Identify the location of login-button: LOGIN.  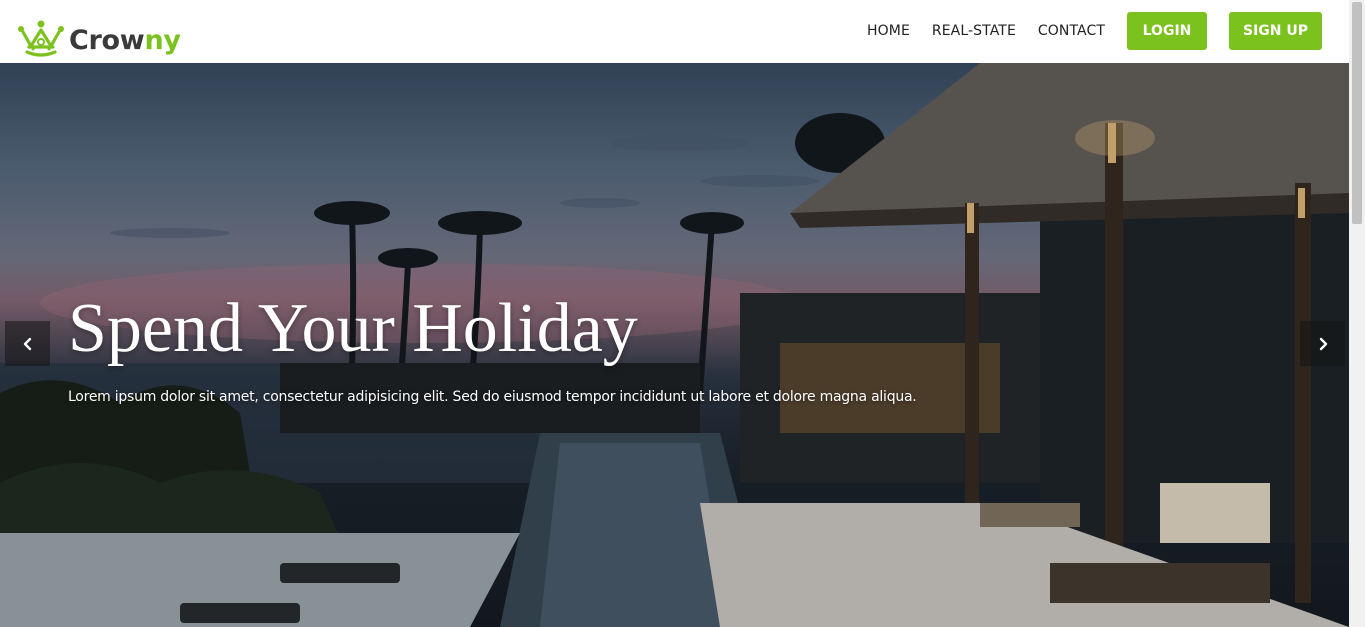
(1167, 31).